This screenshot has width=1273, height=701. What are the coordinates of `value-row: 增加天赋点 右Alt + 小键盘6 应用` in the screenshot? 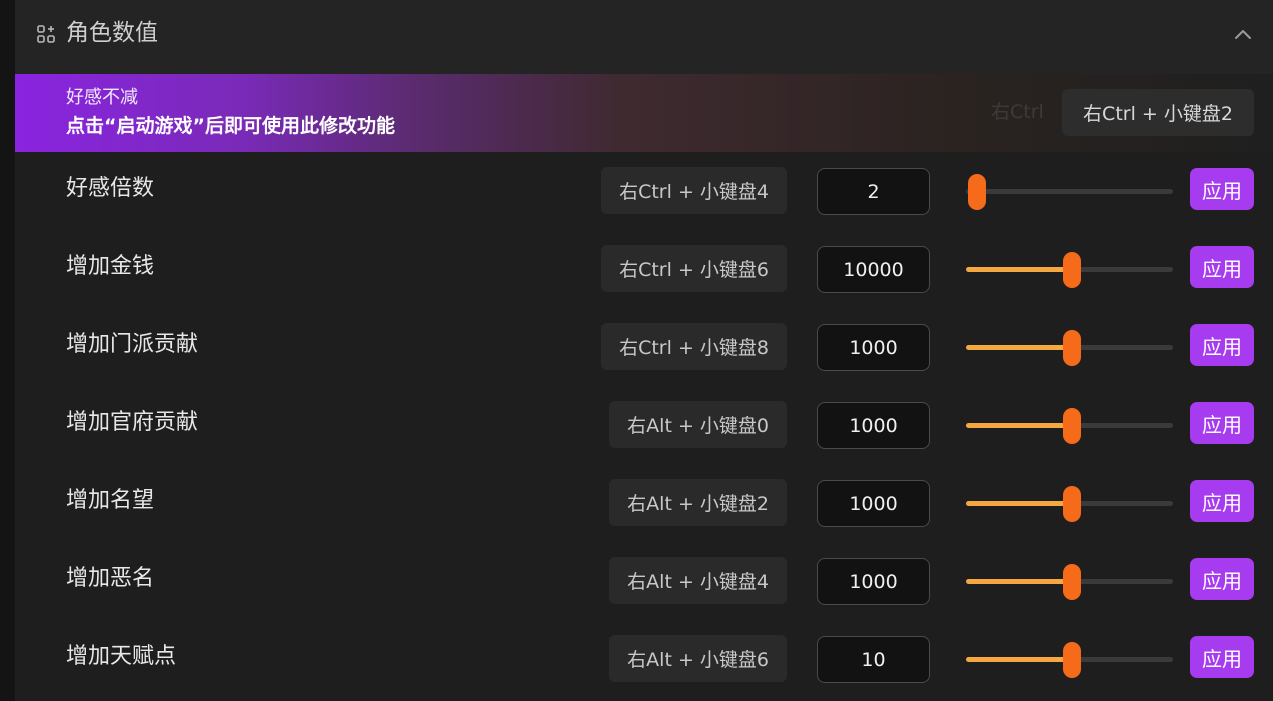 It's located at (644, 664).